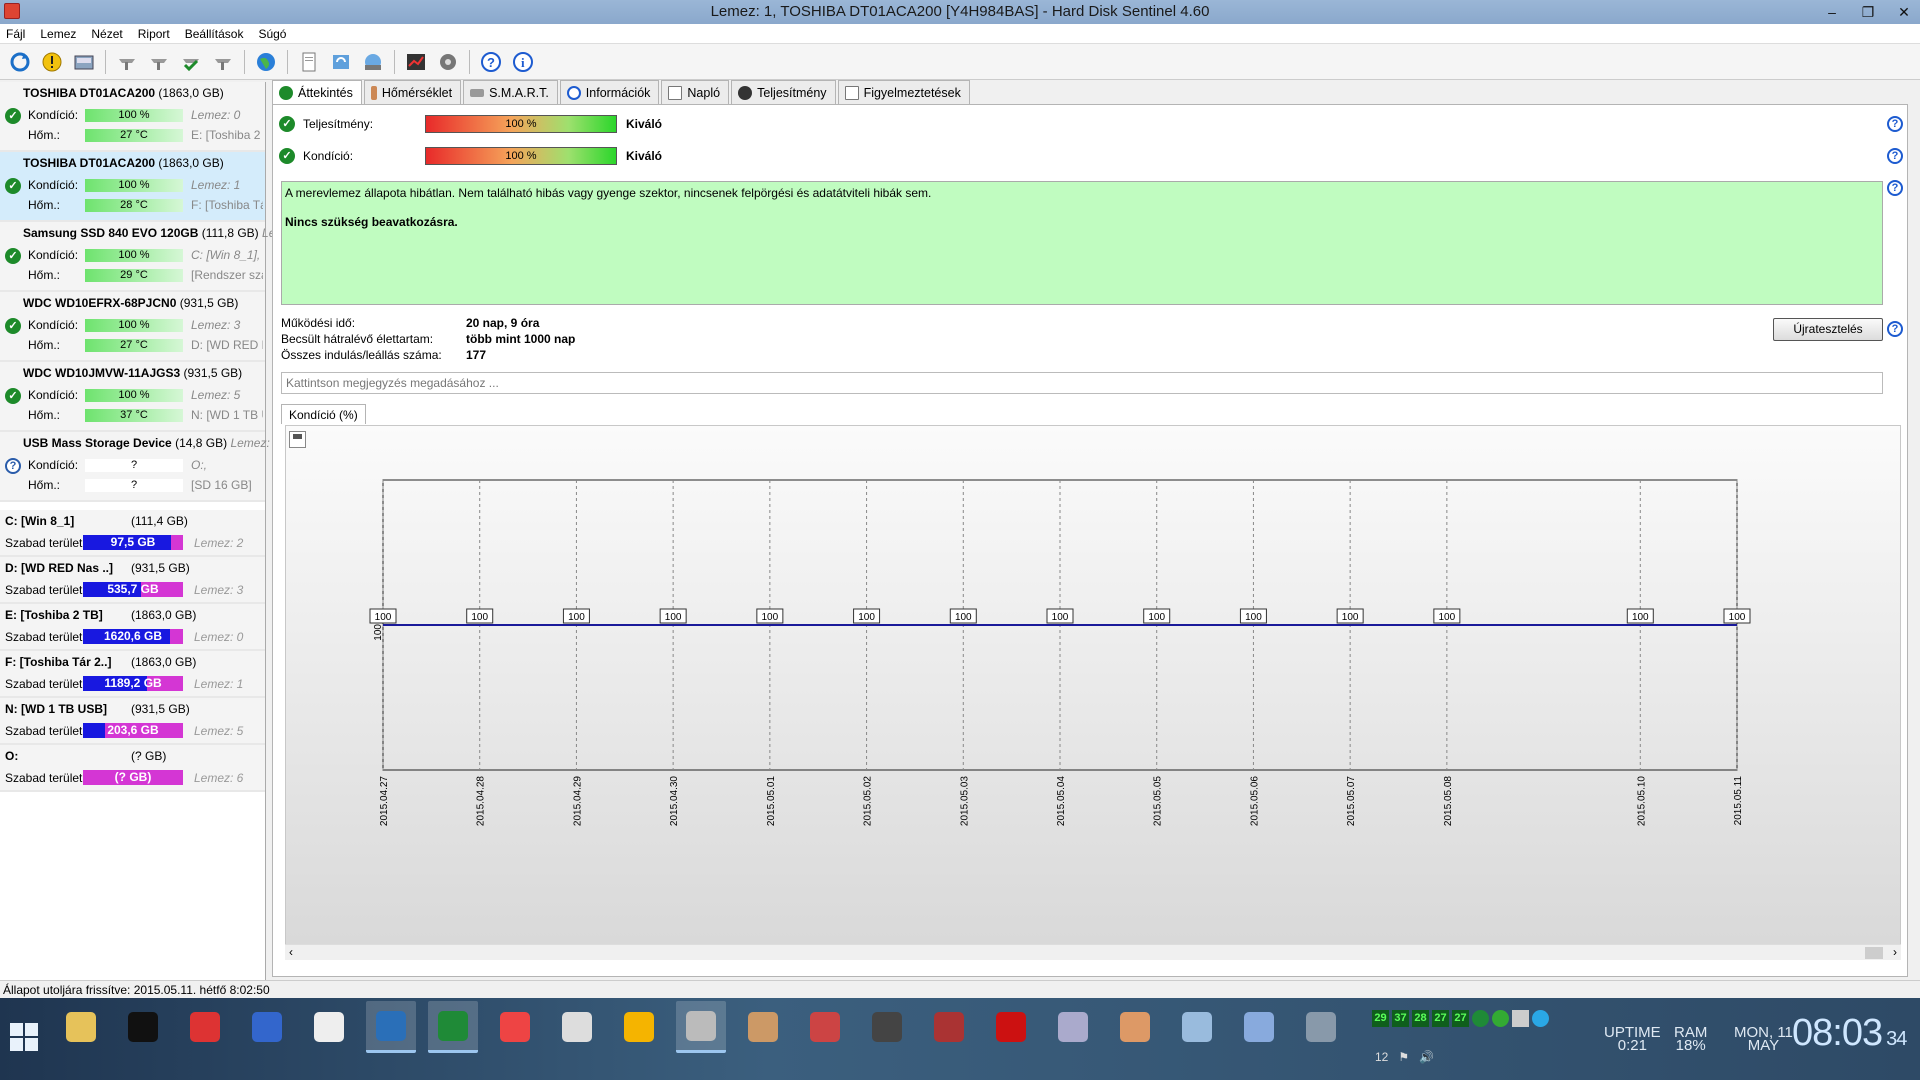 The image size is (1920, 1080). I want to click on volume-name: C: [Win 8_1], so click(40, 521).